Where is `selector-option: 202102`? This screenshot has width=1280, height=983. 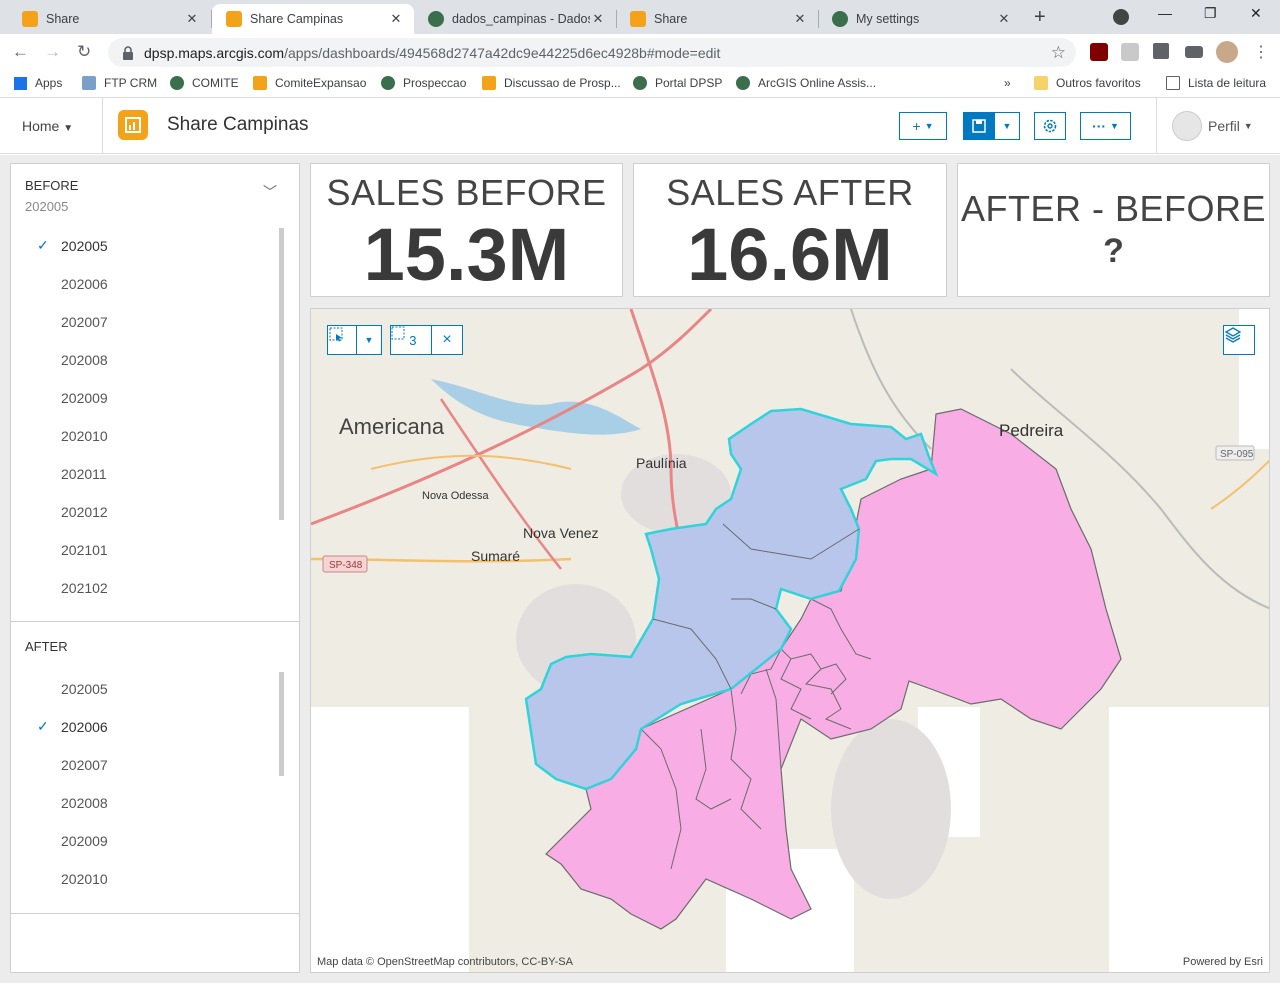 selector-option: 202102 is located at coordinates (84, 588).